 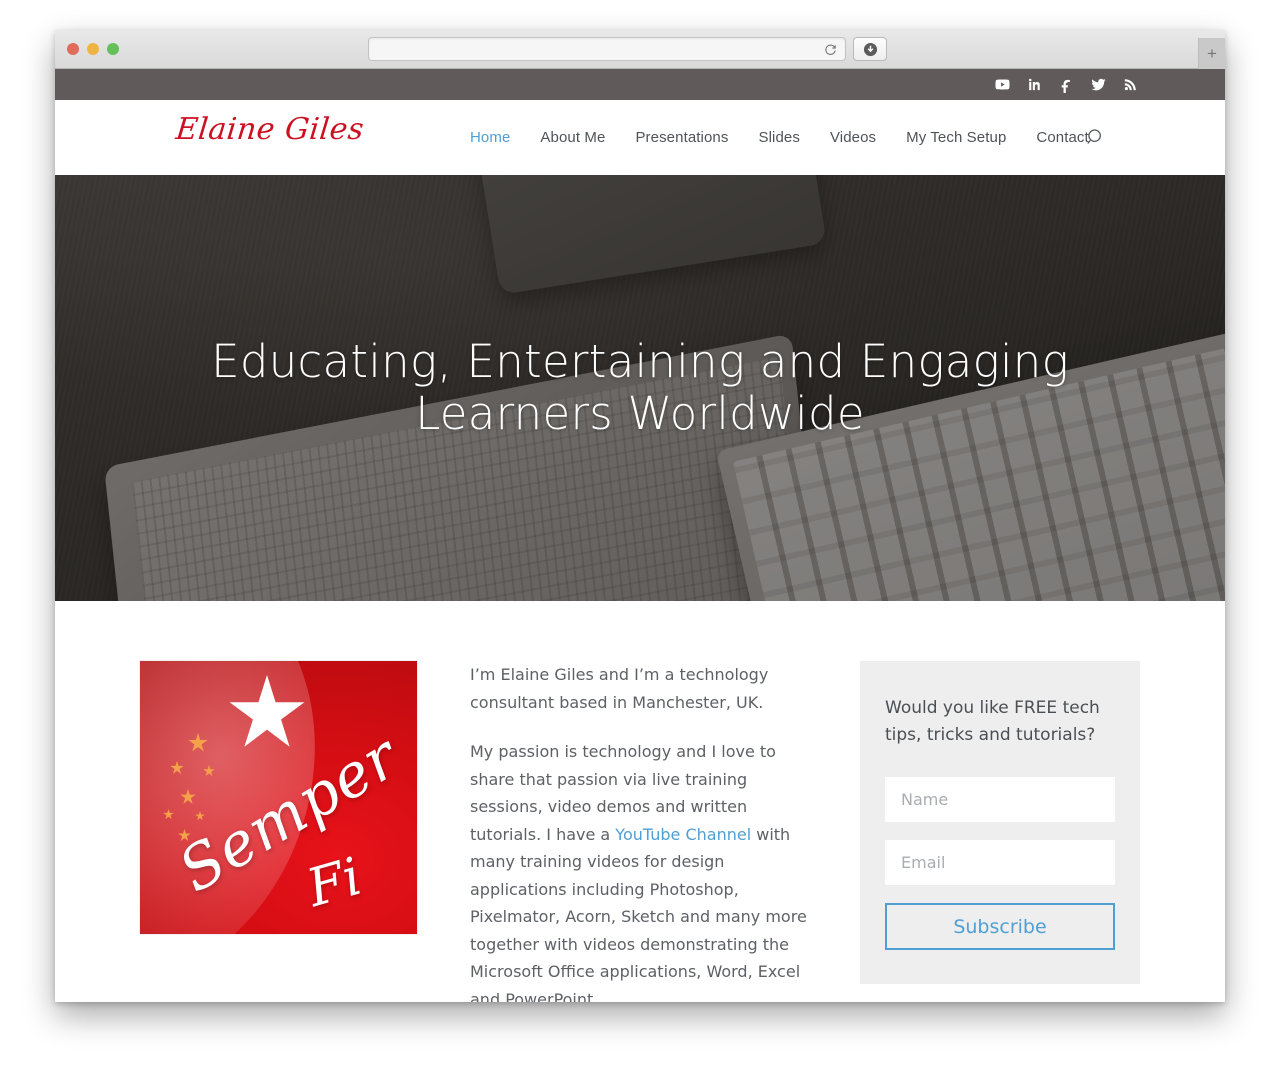 I want to click on facebook-icon, so click(x=1066, y=84).